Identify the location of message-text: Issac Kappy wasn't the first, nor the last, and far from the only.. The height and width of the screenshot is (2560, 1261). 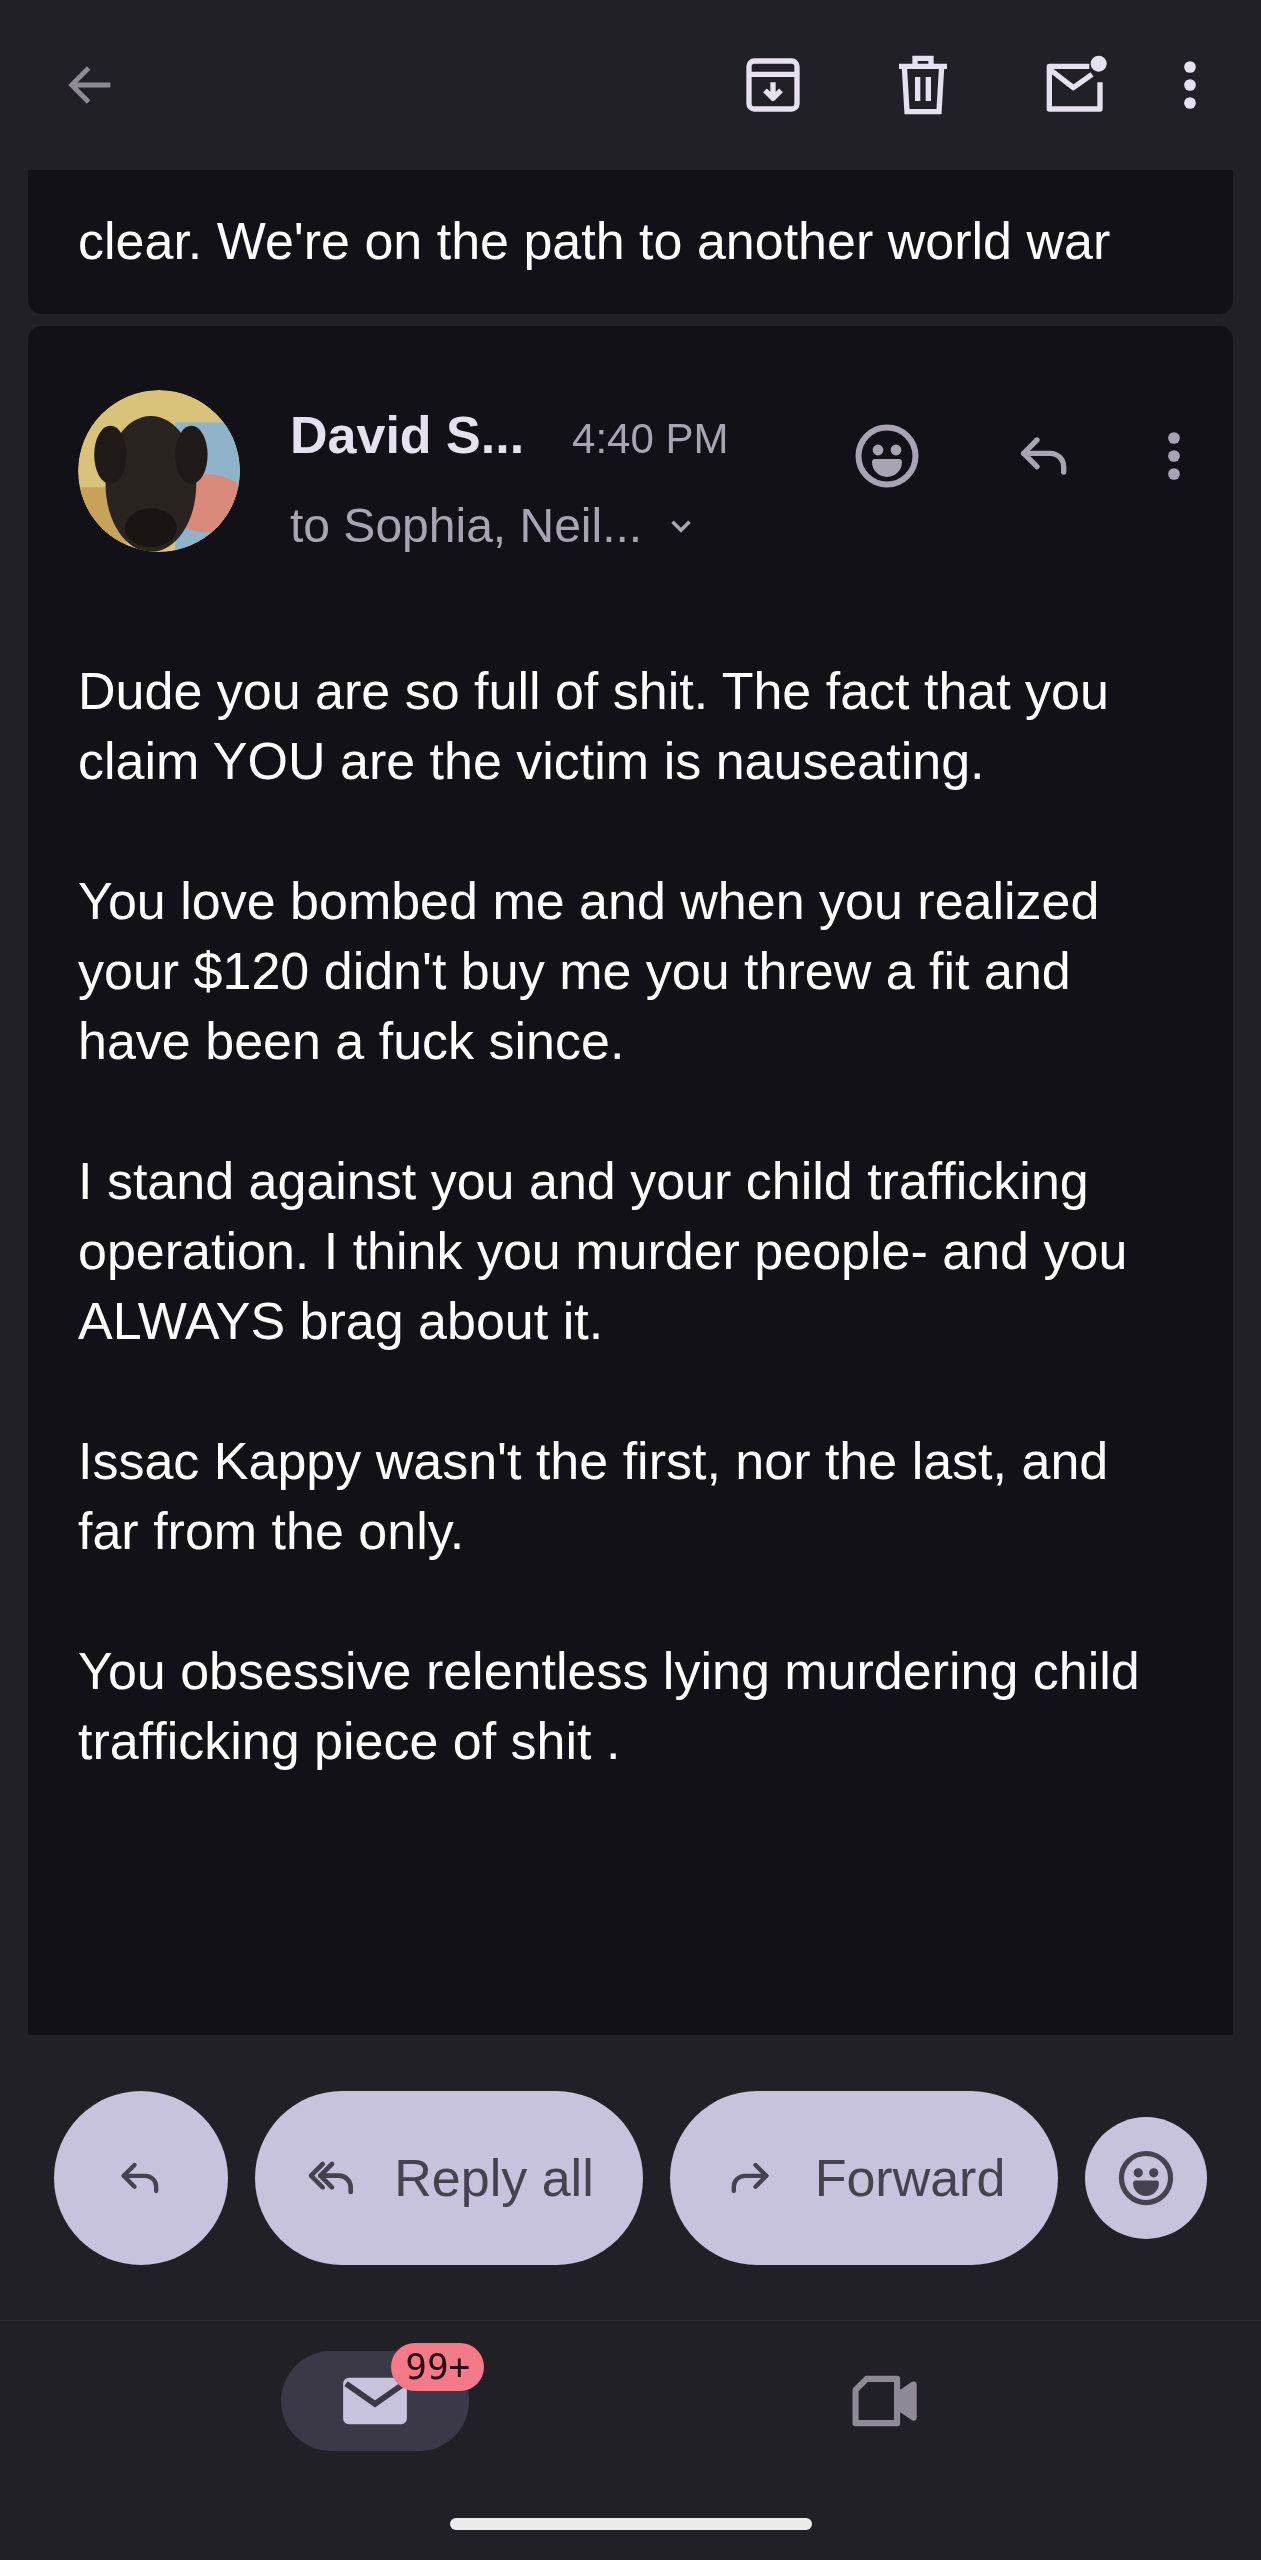
(594, 1496).